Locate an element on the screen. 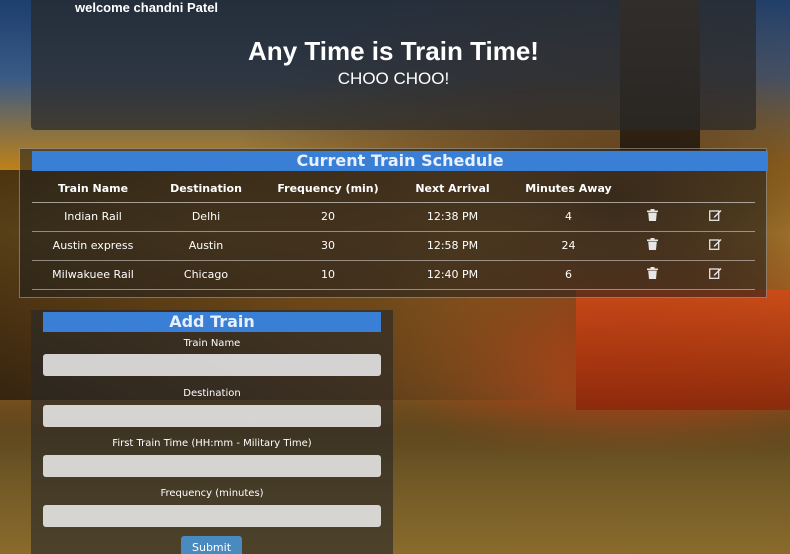 This screenshot has height=554, width=790. cell-minutes-away: 6 is located at coordinates (568, 275).